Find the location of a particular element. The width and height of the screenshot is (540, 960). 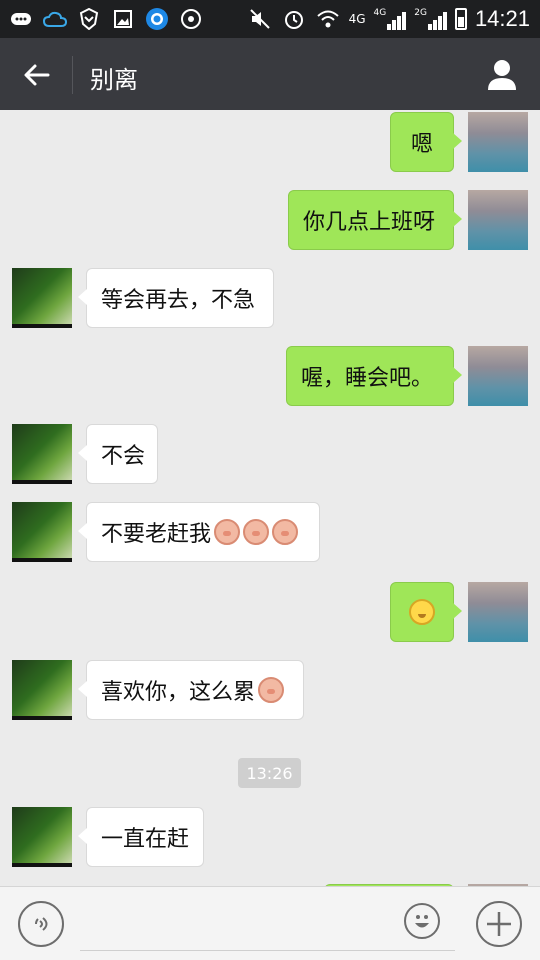

chat-header: 别离 is located at coordinates (270, 74).